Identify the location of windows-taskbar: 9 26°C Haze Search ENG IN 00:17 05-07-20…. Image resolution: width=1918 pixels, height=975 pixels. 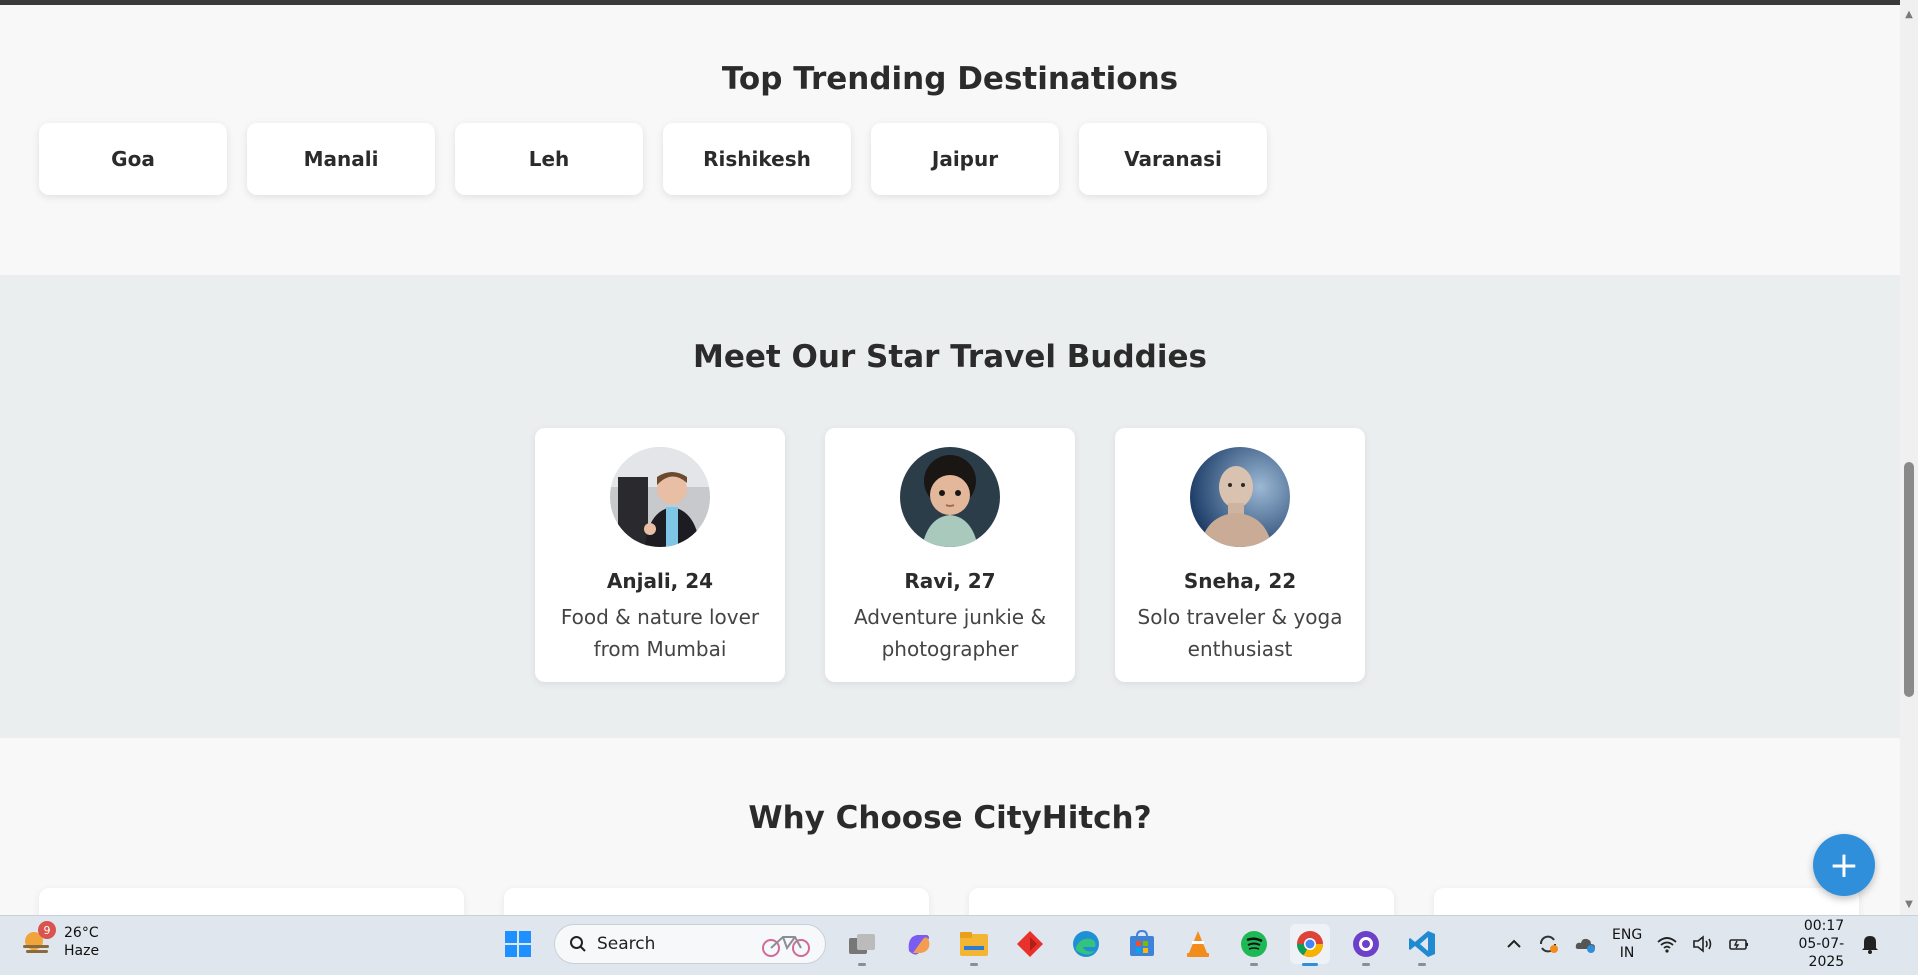
(959, 945).